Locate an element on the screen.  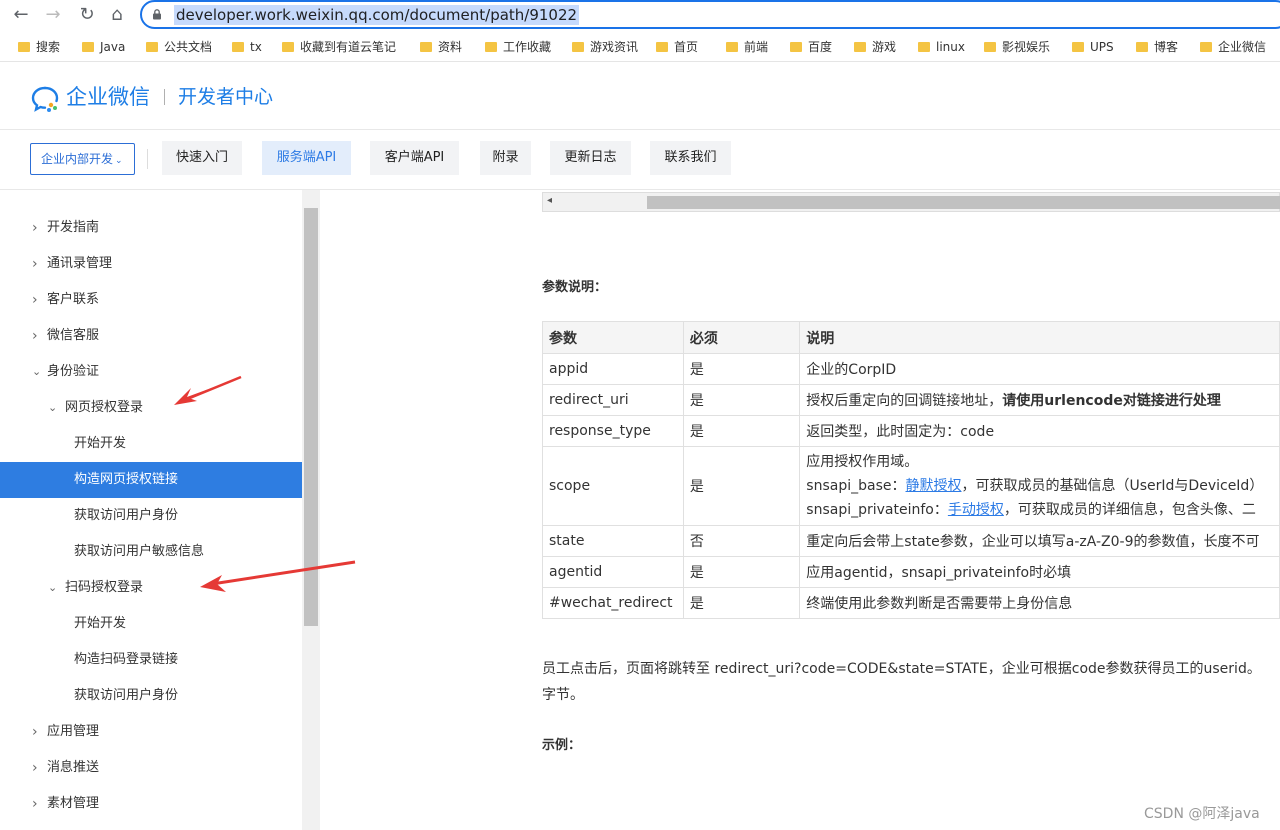
sidebar-item-label: 开始开发 is located at coordinates (100, 623).